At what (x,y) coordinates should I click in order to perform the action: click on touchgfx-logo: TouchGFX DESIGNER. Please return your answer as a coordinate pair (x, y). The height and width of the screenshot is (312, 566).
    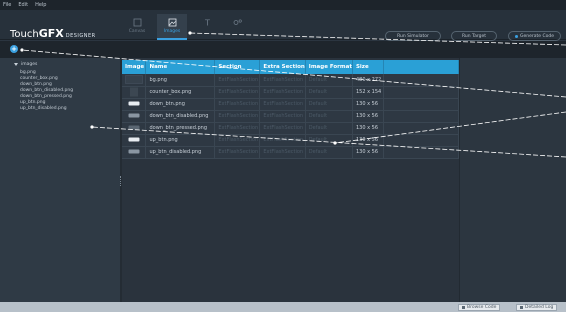
    Looking at the image, I should click on (53, 31).